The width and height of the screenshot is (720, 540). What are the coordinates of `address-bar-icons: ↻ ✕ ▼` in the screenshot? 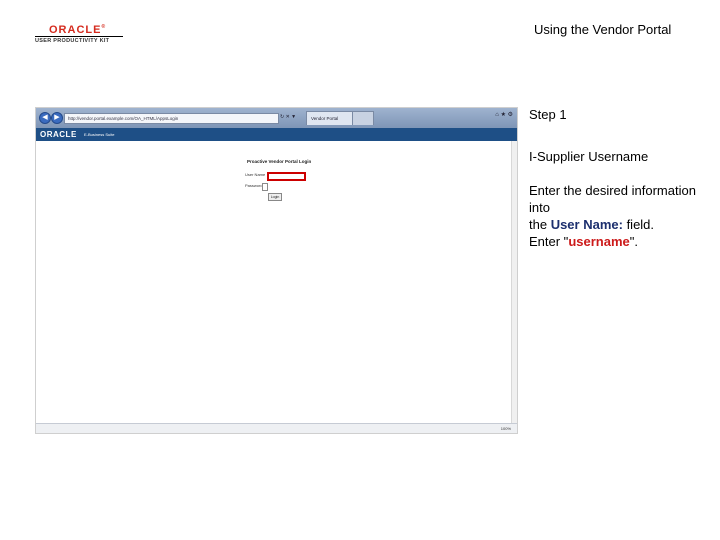 It's located at (288, 117).